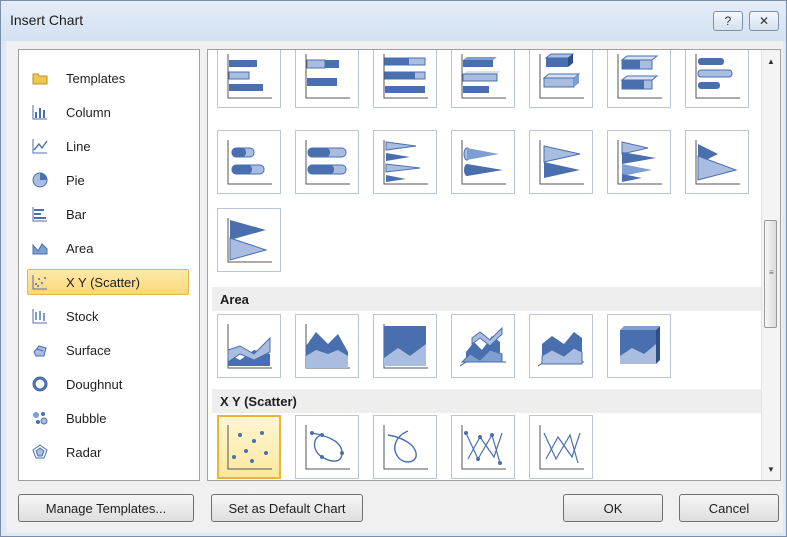 The height and width of the screenshot is (537, 787). I want to click on set-default-chart-button: Set as Default Chart, so click(287, 508).